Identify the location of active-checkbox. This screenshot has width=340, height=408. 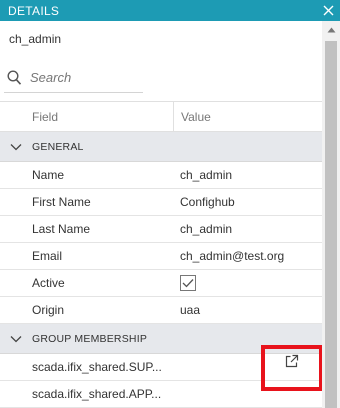
(188, 283).